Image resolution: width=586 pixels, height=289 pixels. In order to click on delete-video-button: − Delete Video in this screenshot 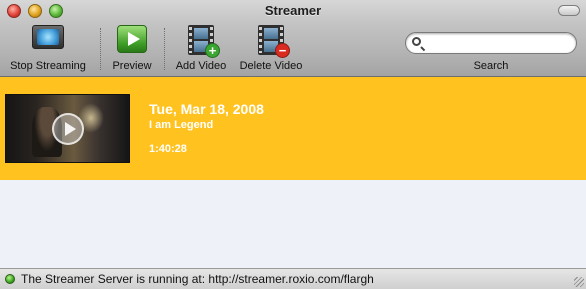, I will do `click(271, 50)`.